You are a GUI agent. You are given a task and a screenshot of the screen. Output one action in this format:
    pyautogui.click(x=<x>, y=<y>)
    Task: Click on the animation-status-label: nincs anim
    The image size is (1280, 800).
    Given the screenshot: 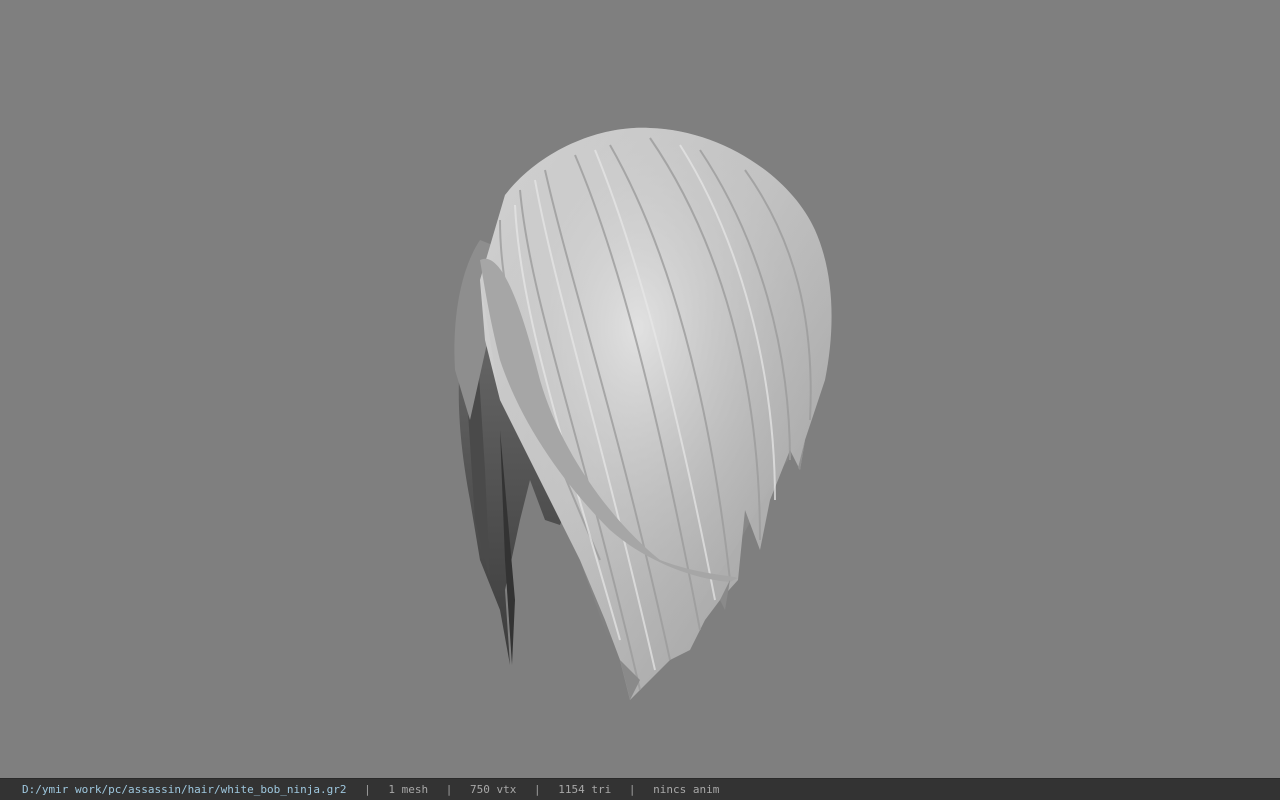 What is the action you would take?
    pyautogui.click(x=686, y=789)
    